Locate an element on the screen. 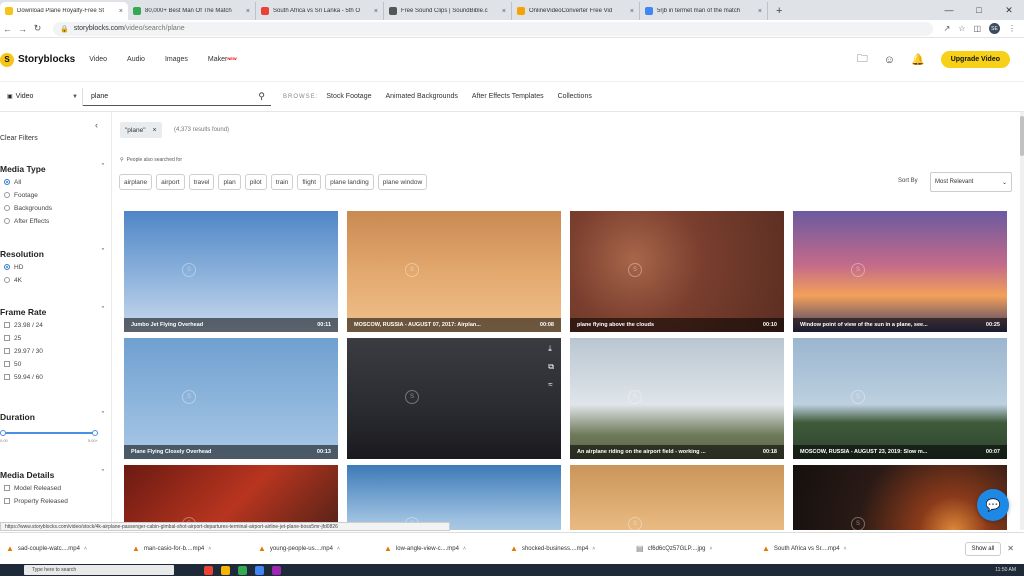  filter-option: Property Released is located at coordinates (52, 501).